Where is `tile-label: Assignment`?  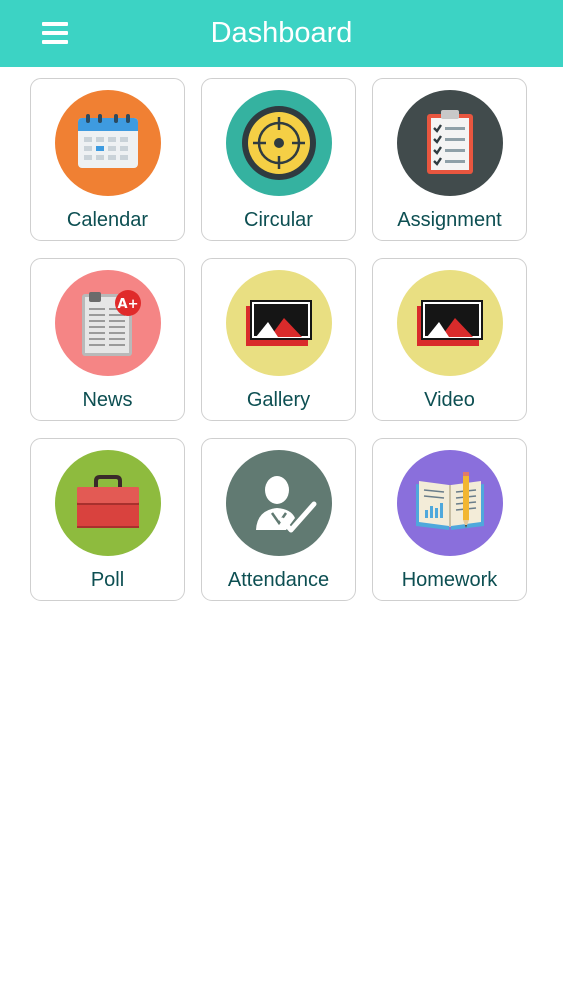 tile-label: Assignment is located at coordinates (449, 220).